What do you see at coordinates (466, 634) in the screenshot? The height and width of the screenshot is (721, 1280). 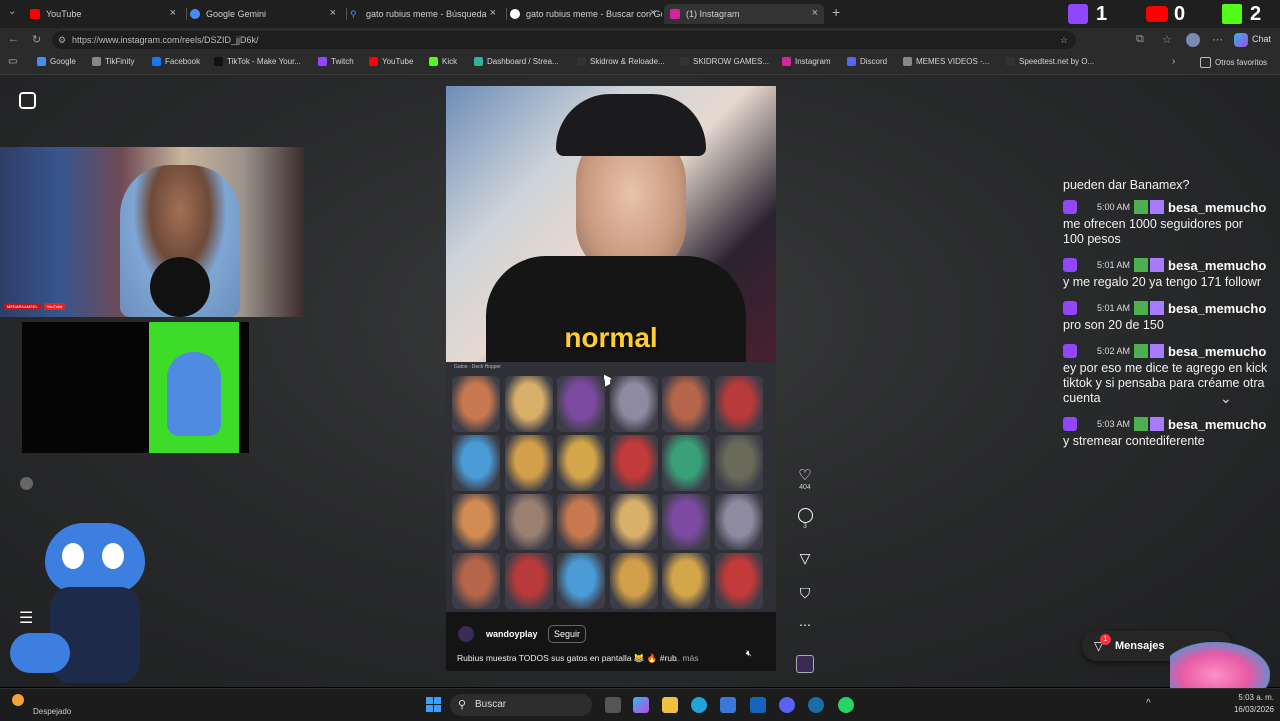 I see `avatar` at bounding box center [466, 634].